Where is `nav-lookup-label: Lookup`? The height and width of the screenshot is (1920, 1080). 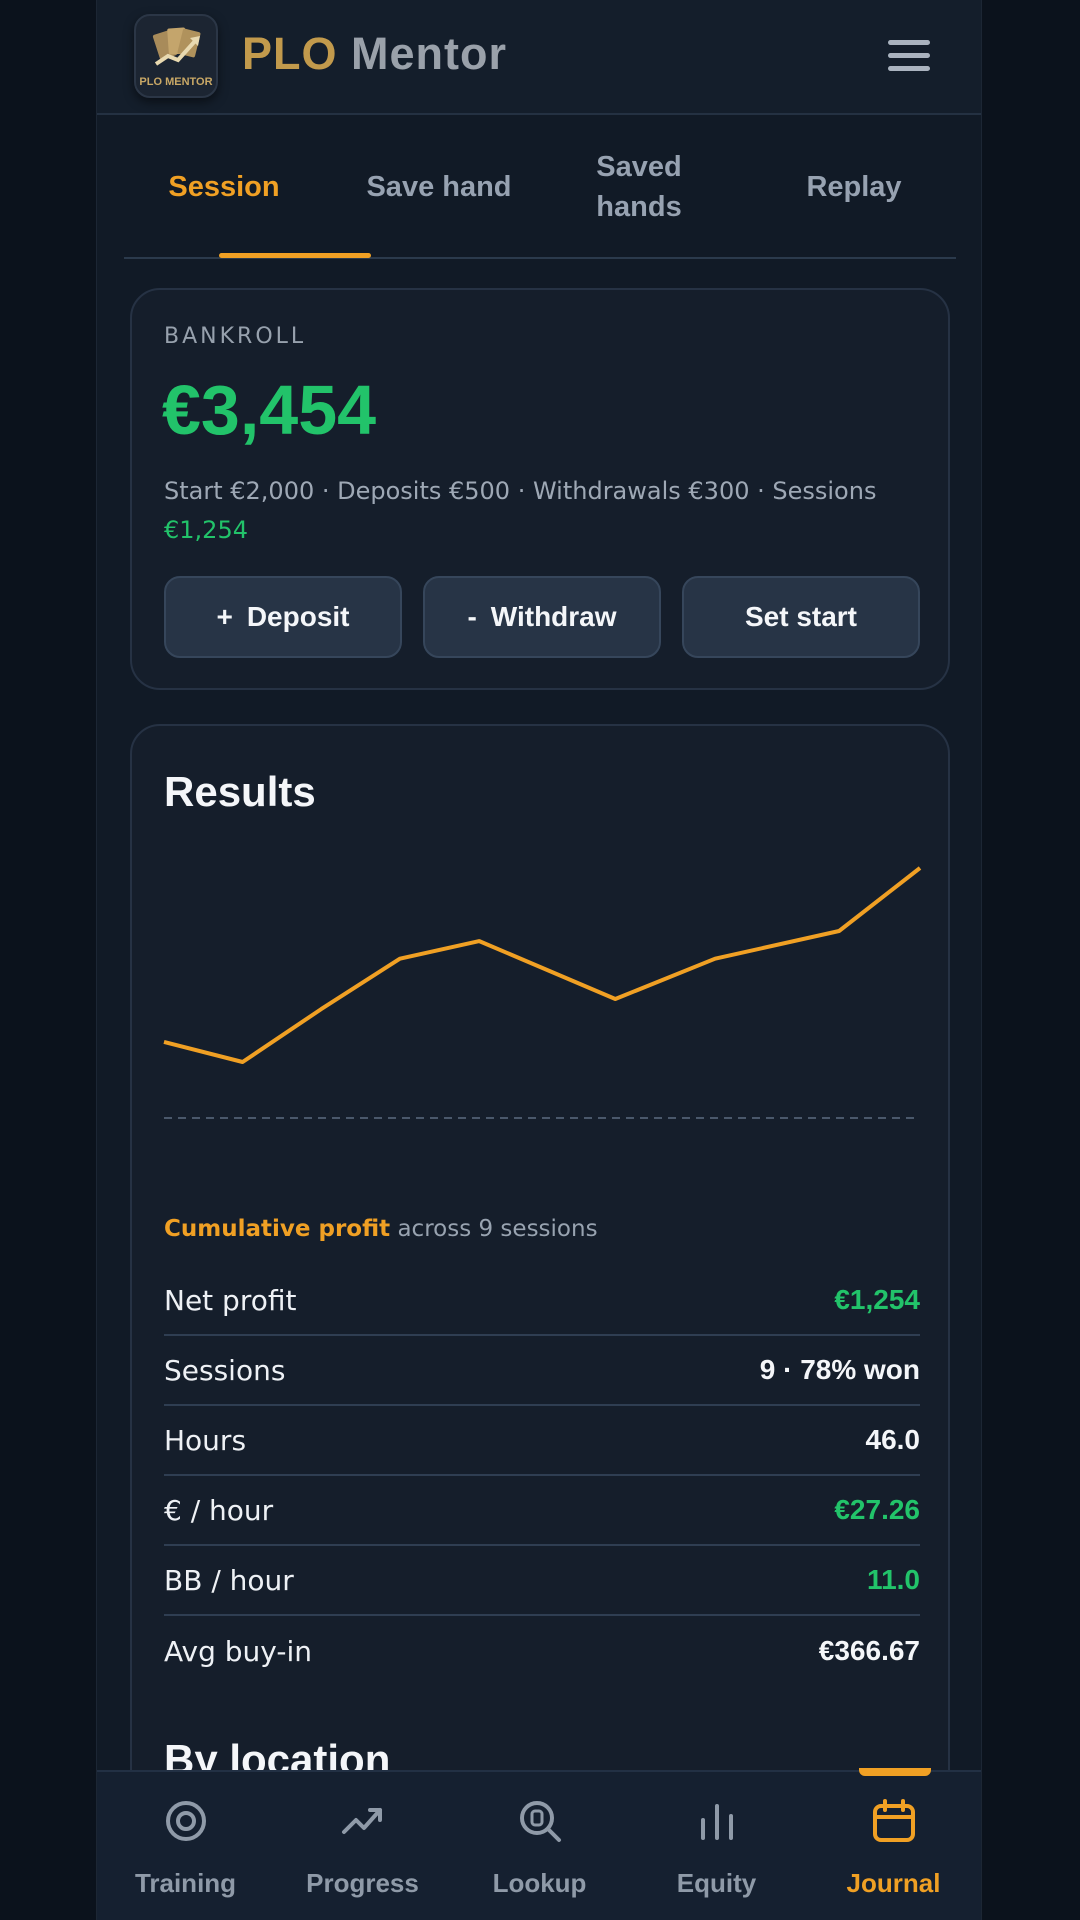
nav-lookup-label: Lookup is located at coordinates (539, 1883).